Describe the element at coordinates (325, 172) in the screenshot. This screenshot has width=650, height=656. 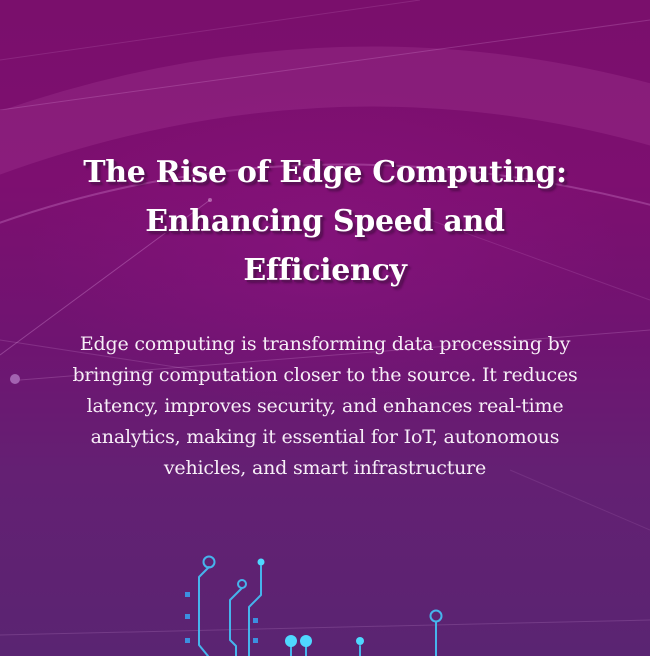
I see `headline-line-1: The Rise of Edge Computing:` at that location.